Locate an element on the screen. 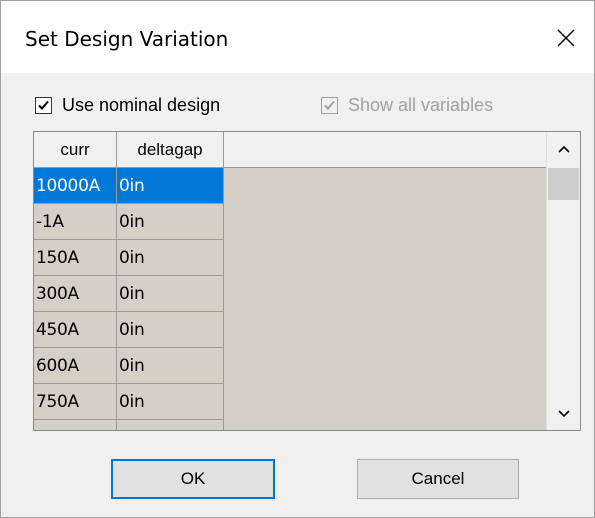 The height and width of the screenshot is (518, 595). scroll-down-button is located at coordinates (563, 413).